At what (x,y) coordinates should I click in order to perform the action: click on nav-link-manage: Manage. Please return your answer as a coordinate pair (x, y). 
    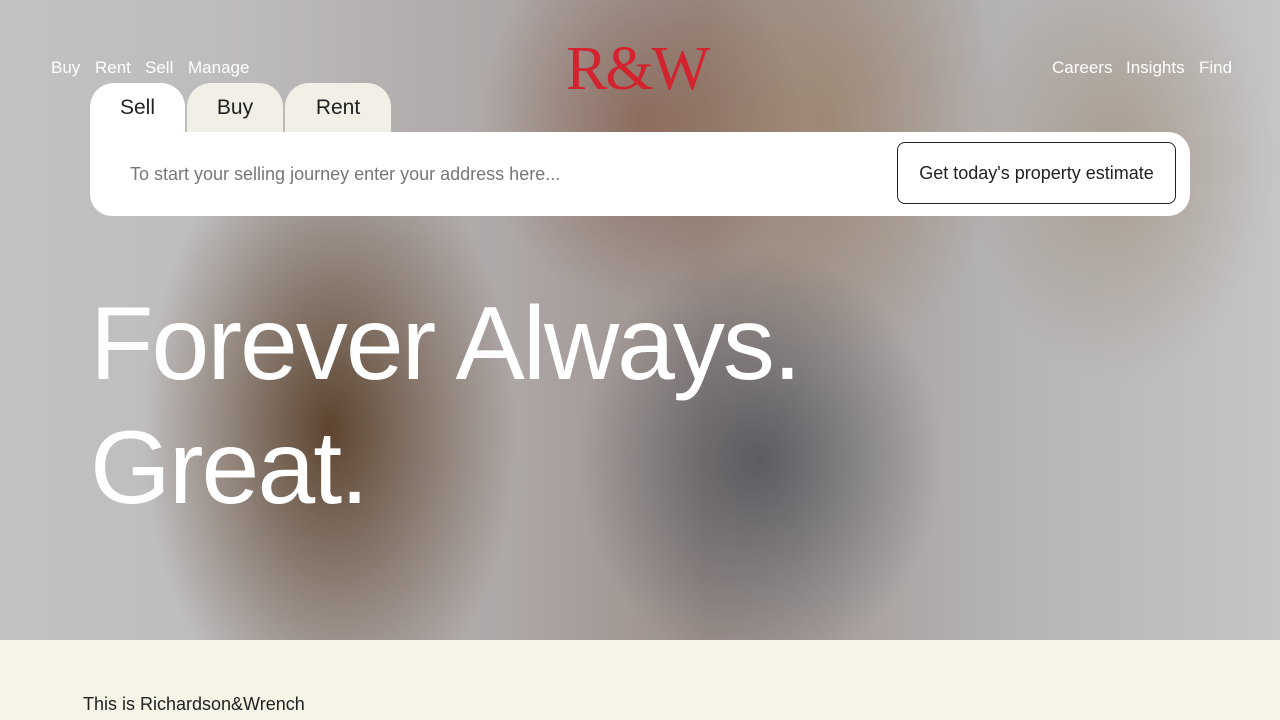
    Looking at the image, I should click on (218, 68).